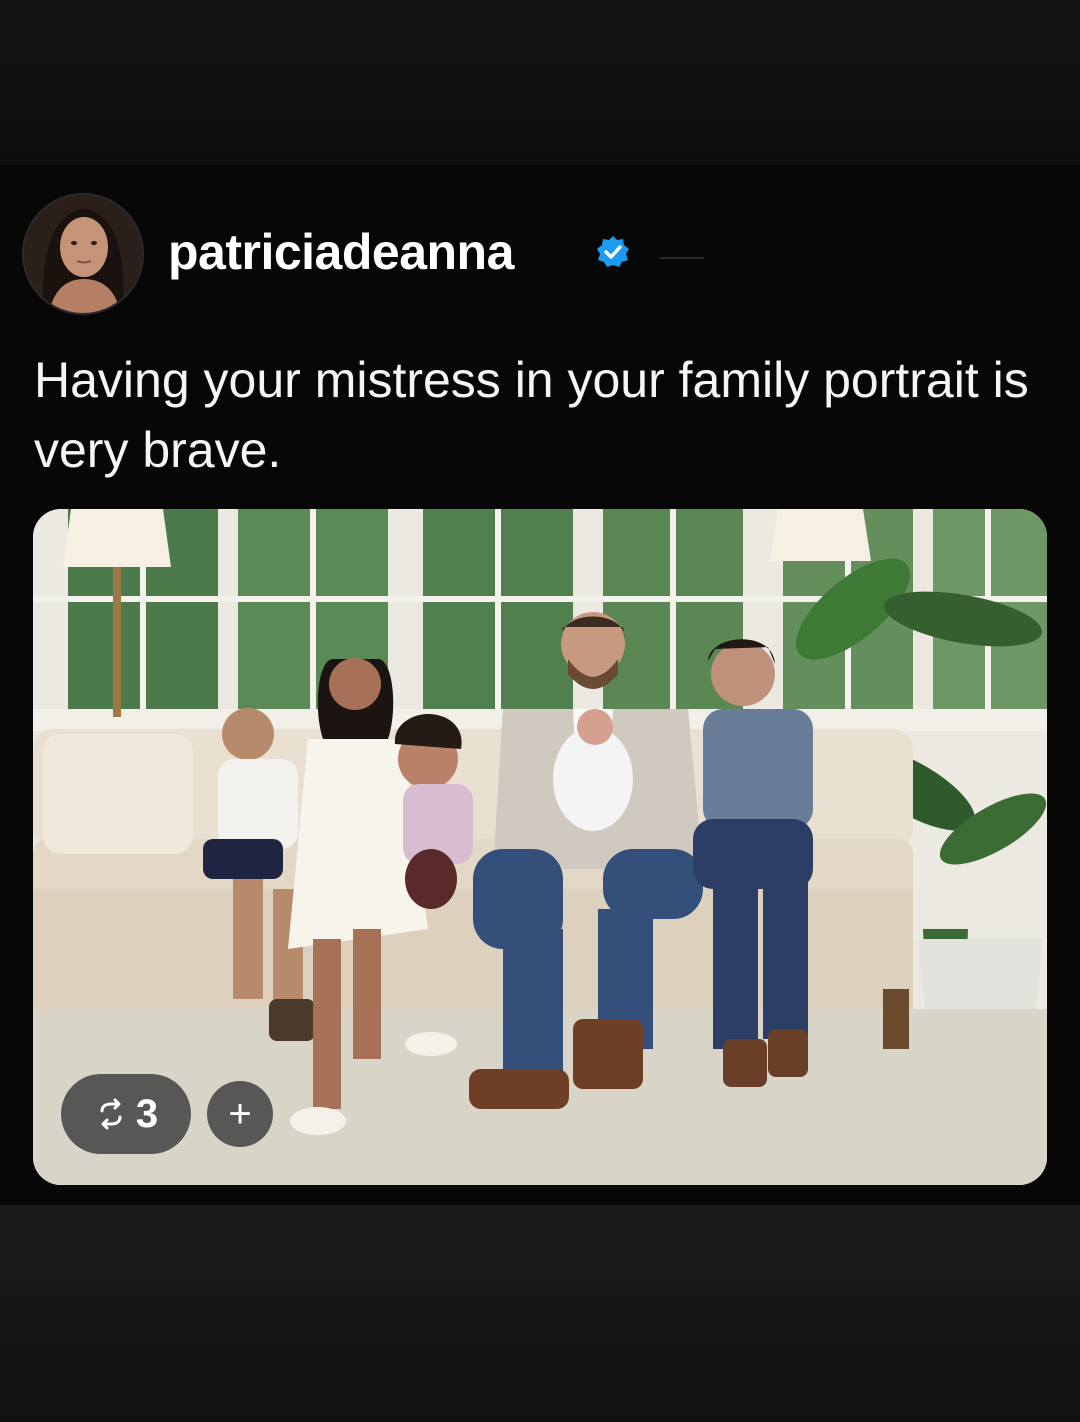  I want to click on avatar-image, so click(83, 254).